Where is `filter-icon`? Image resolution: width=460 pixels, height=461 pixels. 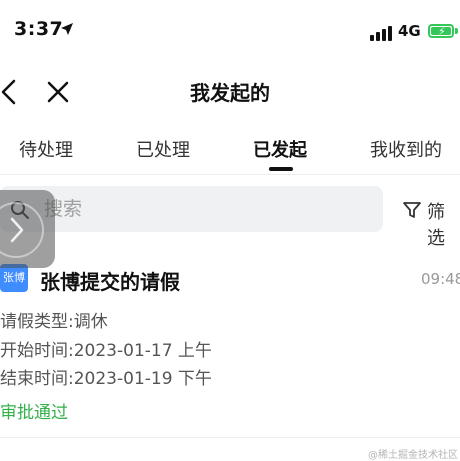 filter-icon is located at coordinates (412, 210).